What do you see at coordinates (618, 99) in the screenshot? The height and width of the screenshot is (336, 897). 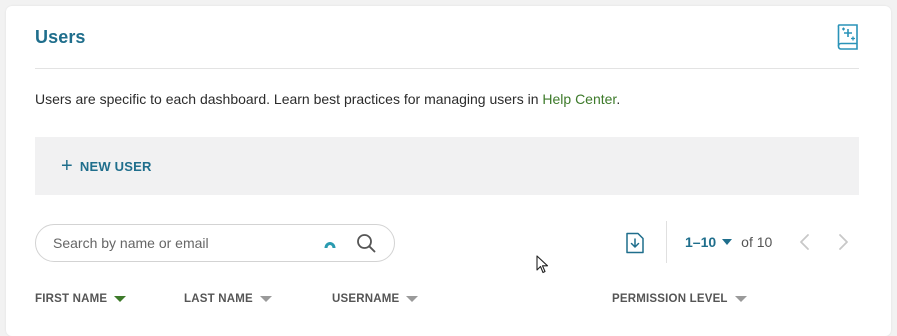 I see `description-end: .` at bounding box center [618, 99].